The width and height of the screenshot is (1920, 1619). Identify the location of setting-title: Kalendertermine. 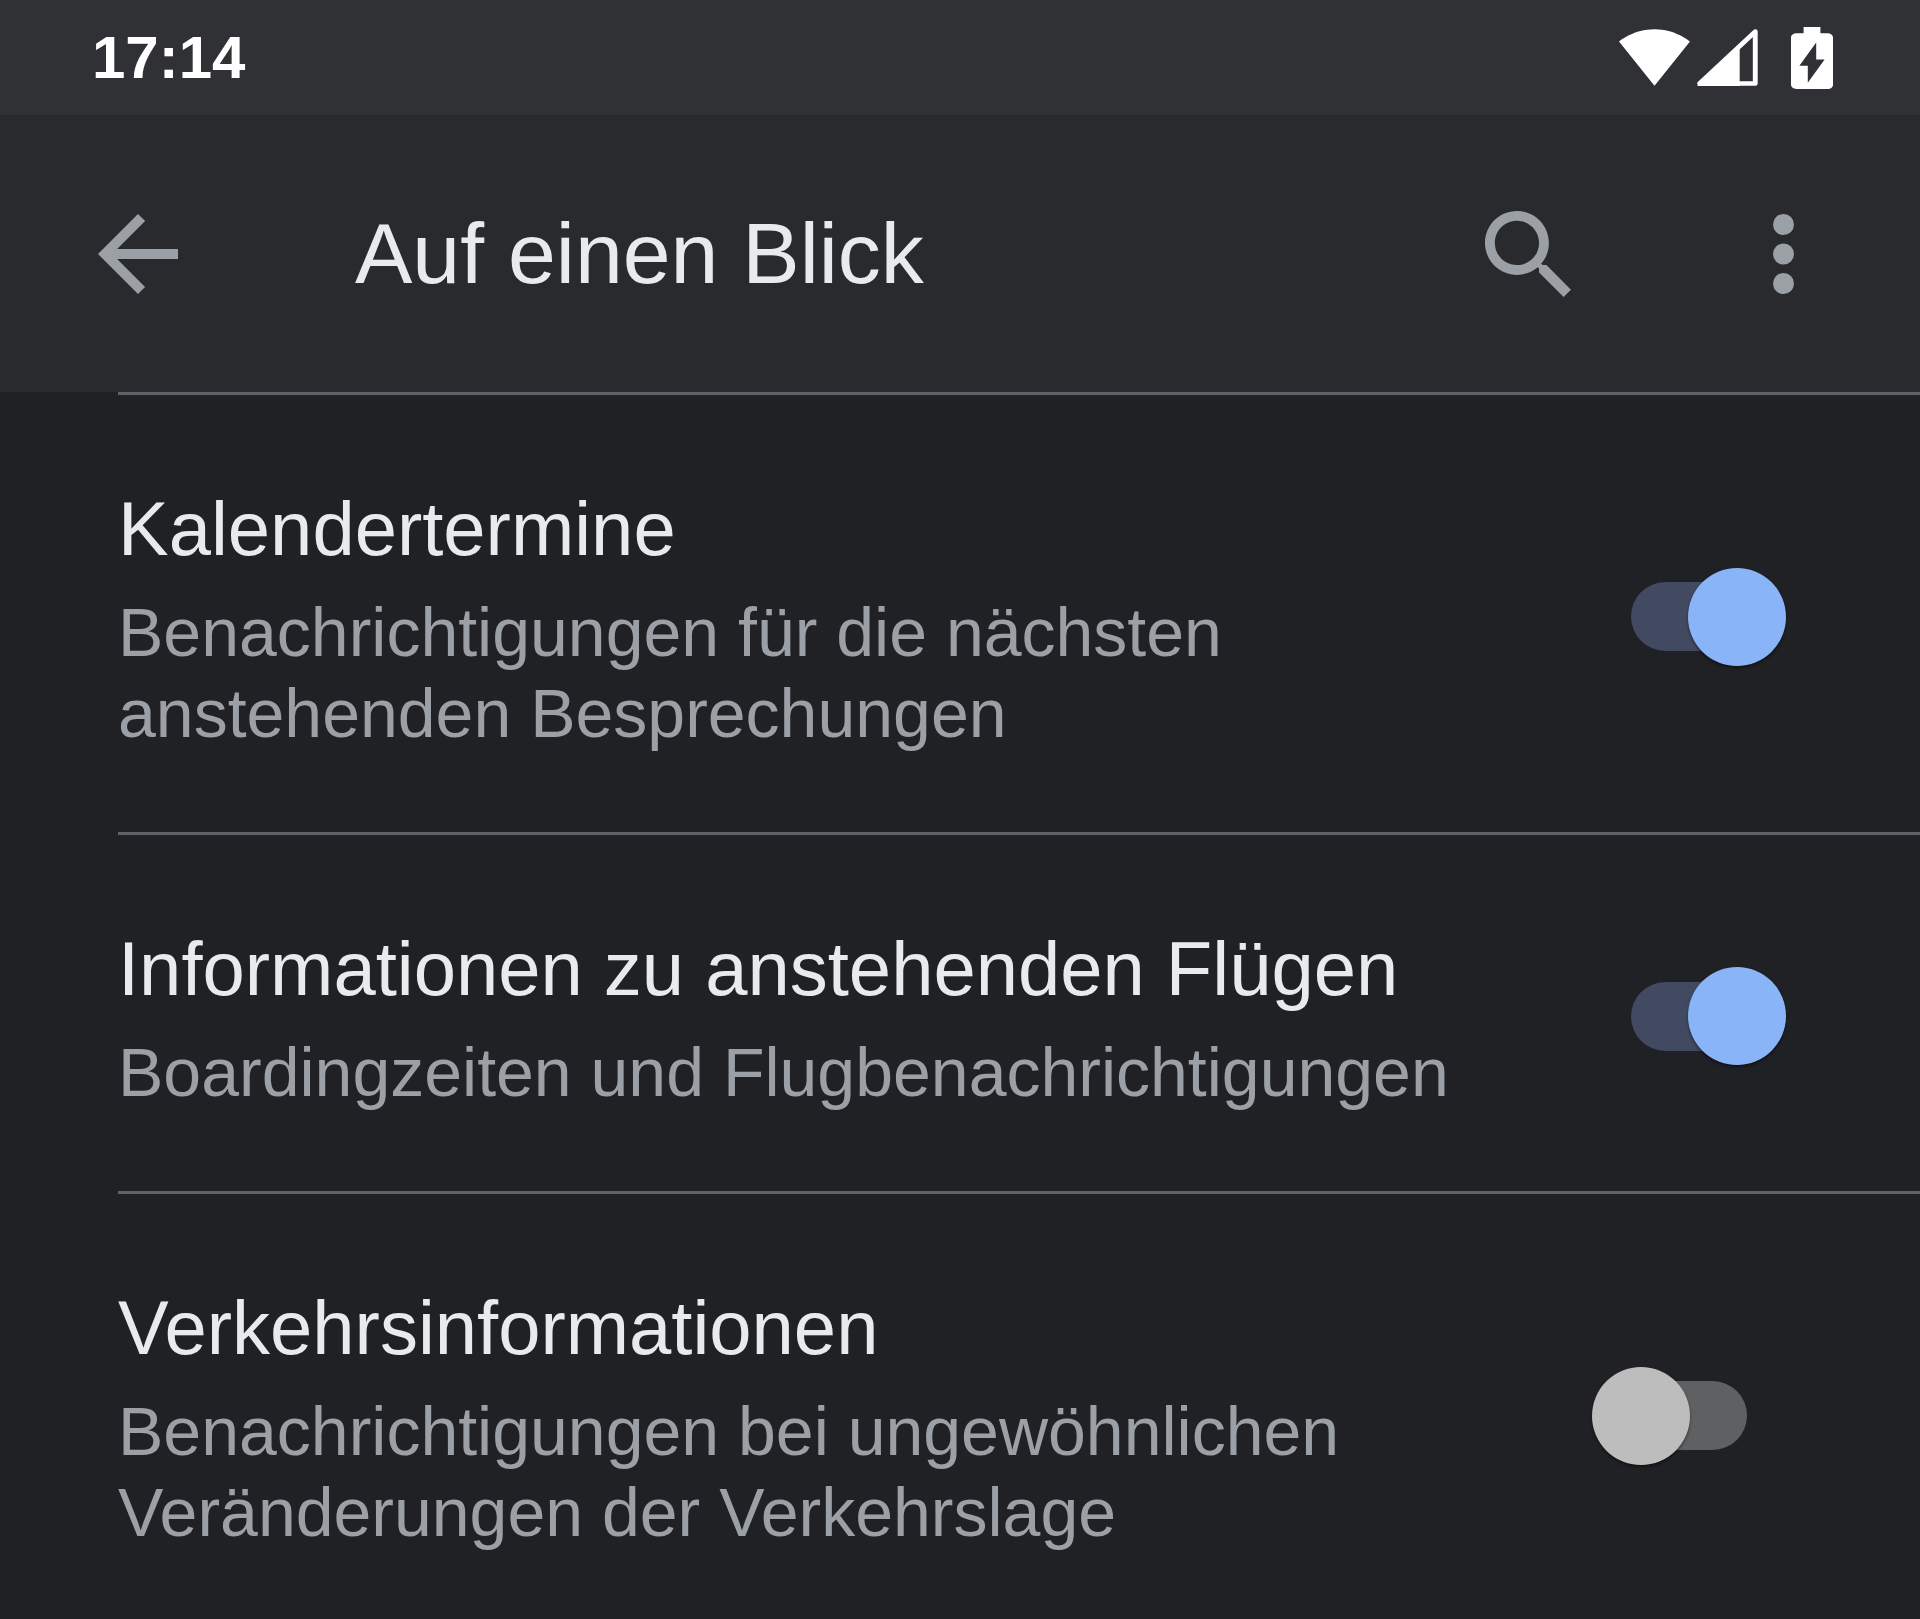
(397, 529).